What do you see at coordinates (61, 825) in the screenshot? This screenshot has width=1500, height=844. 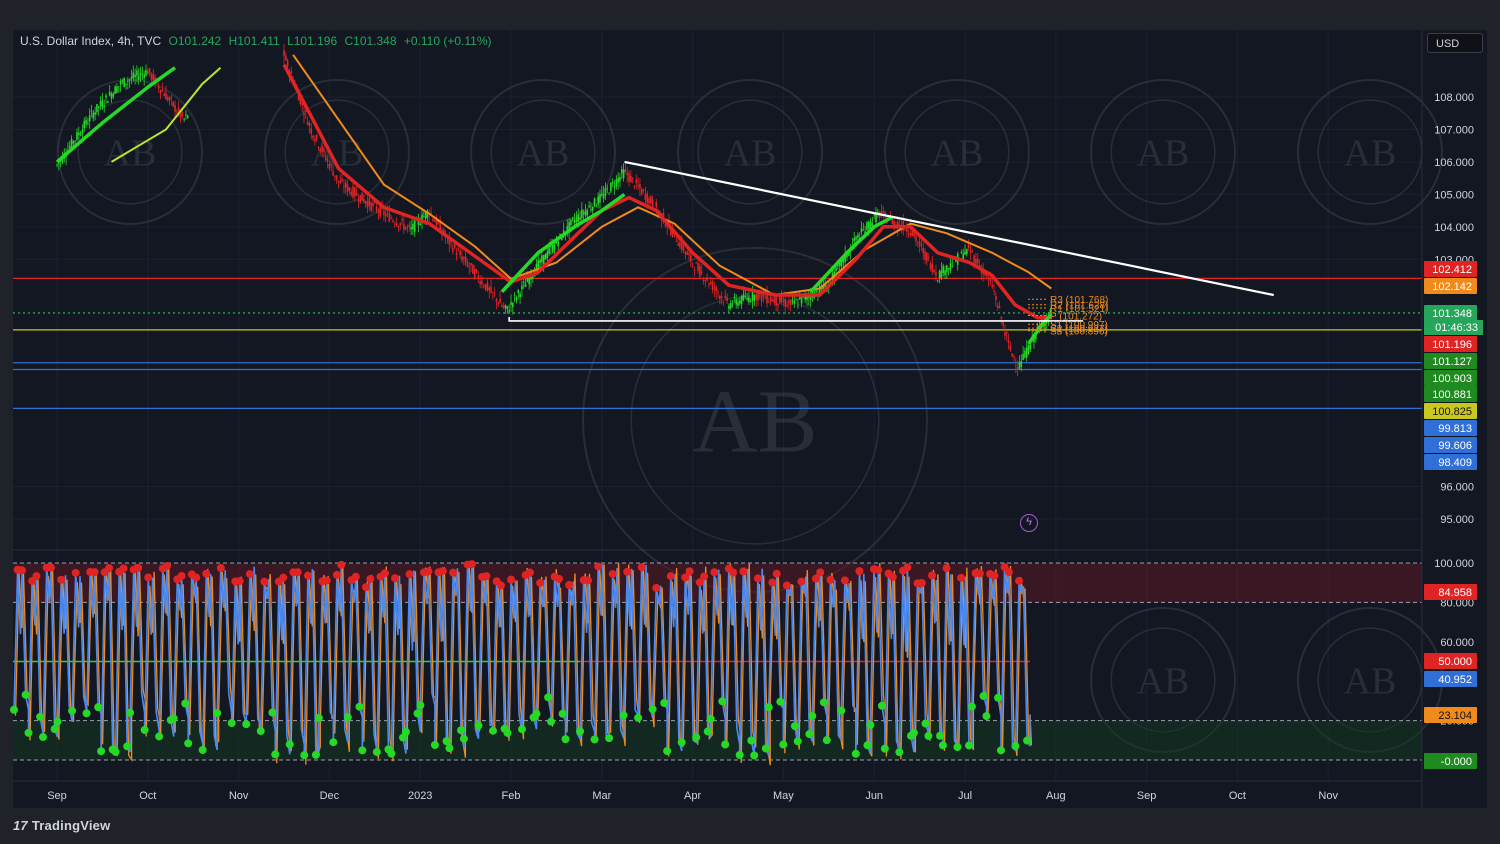 I see `tradingview-logo: 17 TradingView` at bounding box center [61, 825].